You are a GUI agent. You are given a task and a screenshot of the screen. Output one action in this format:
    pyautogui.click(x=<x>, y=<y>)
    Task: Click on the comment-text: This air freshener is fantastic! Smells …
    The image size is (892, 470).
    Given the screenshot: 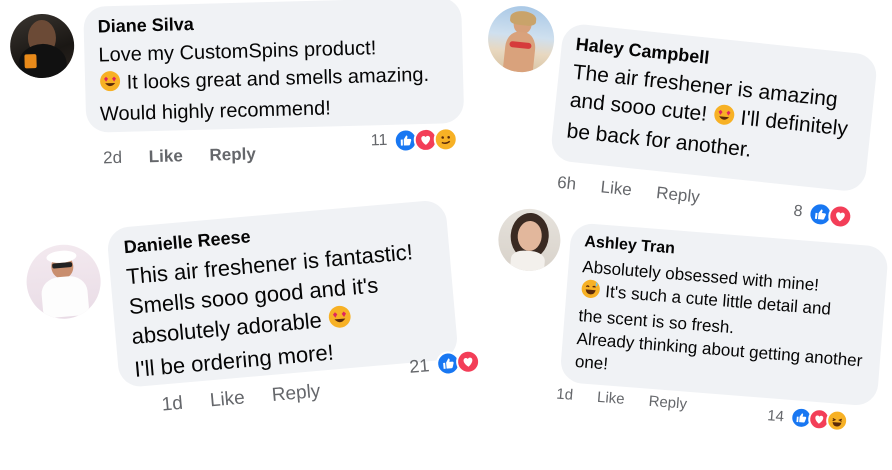 What is the action you would take?
    pyautogui.click(x=269, y=310)
    